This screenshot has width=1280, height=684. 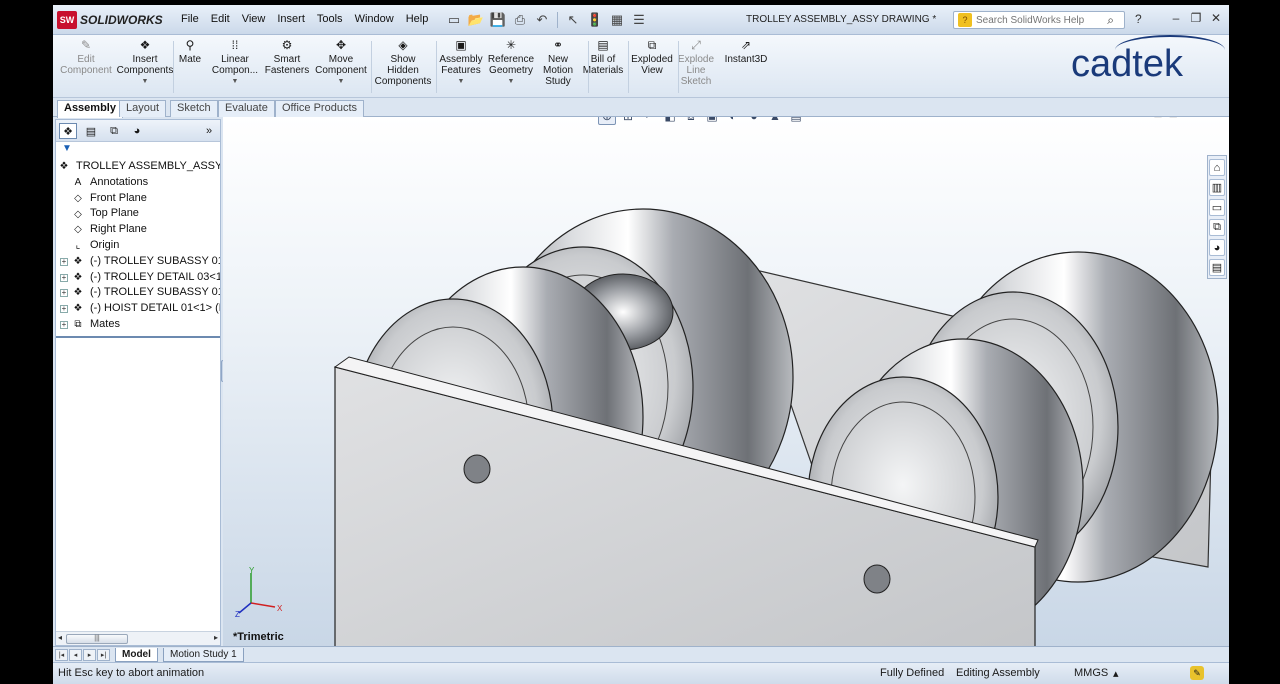 What do you see at coordinates (60, 637) in the screenshot?
I see `scroll-left-icon: ◂` at bounding box center [60, 637].